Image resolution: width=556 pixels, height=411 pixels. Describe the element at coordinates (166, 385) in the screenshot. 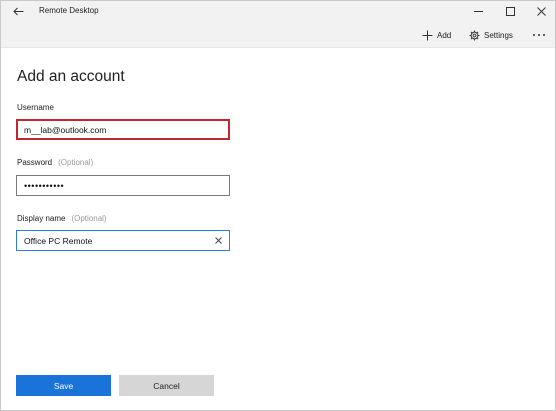

I see `cancel-button: Cancel` at that location.